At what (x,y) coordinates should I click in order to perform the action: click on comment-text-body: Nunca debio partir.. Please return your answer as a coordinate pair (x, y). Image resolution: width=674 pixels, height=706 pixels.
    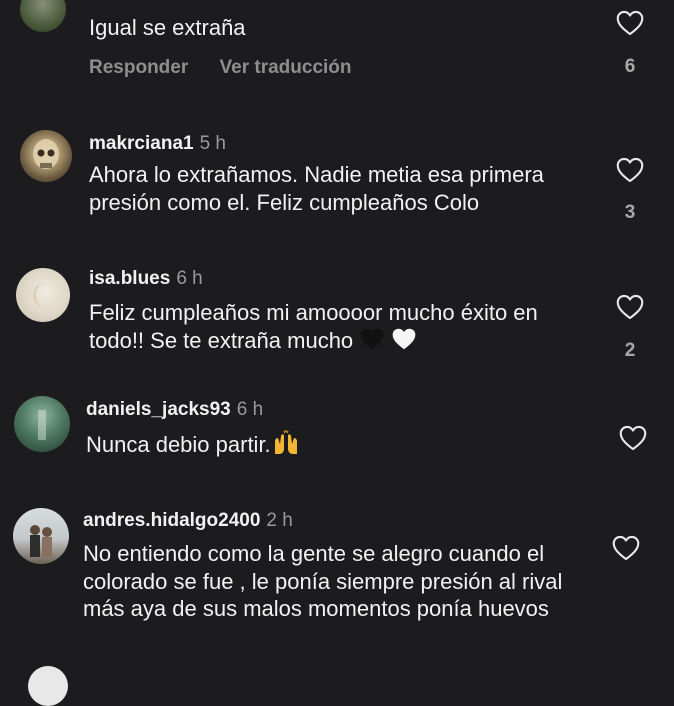
    Looking at the image, I should click on (178, 445).